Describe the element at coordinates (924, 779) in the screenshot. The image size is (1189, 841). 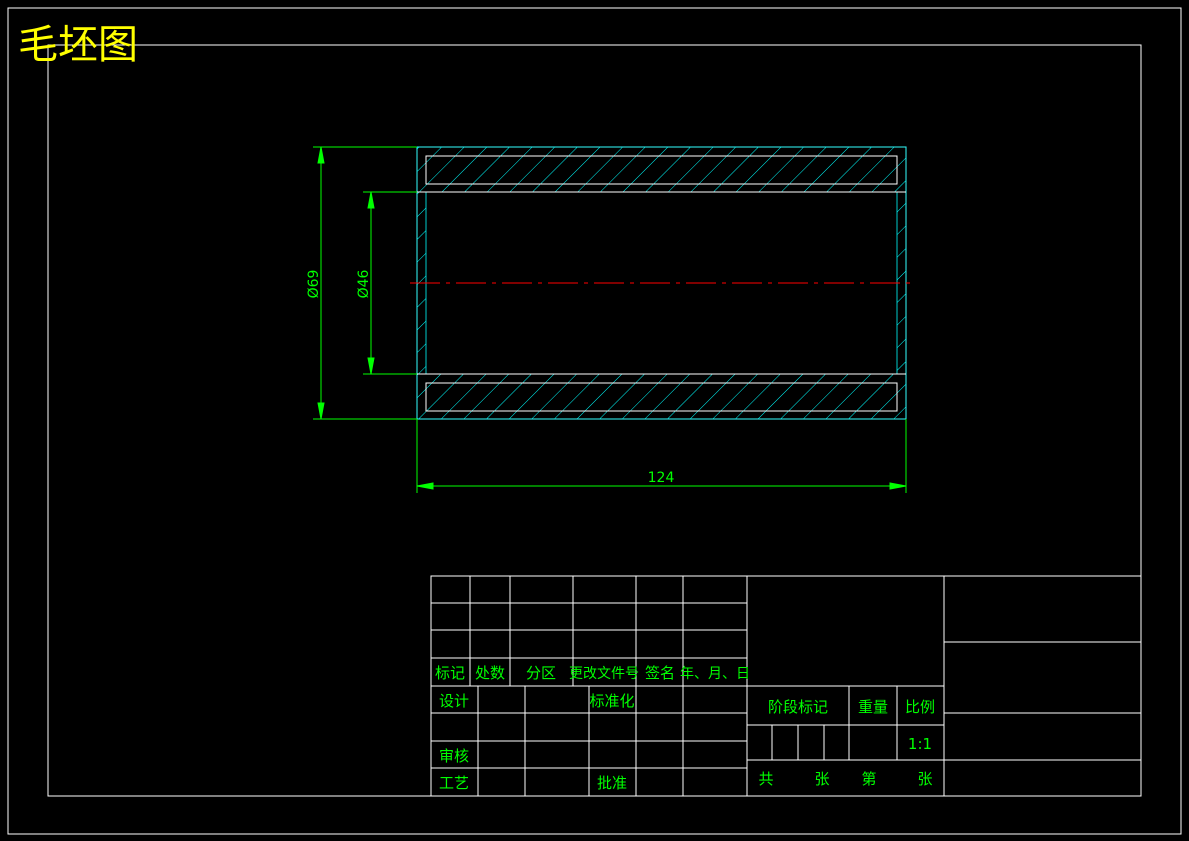
I see `tb-sheet-unit2: 张` at that location.